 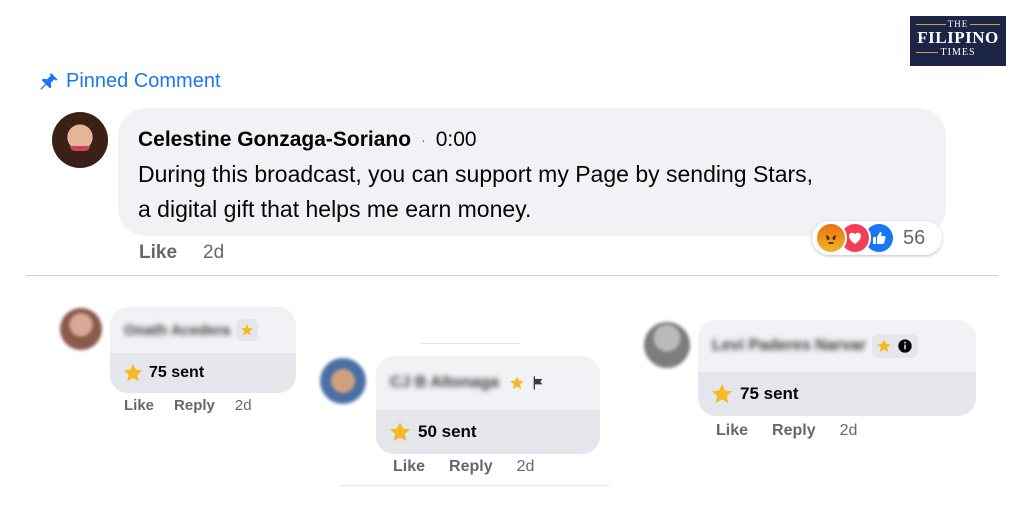 What do you see at coordinates (905, 346) in the screenshot?
I see `info-icon` at bounding box center [905, 346].